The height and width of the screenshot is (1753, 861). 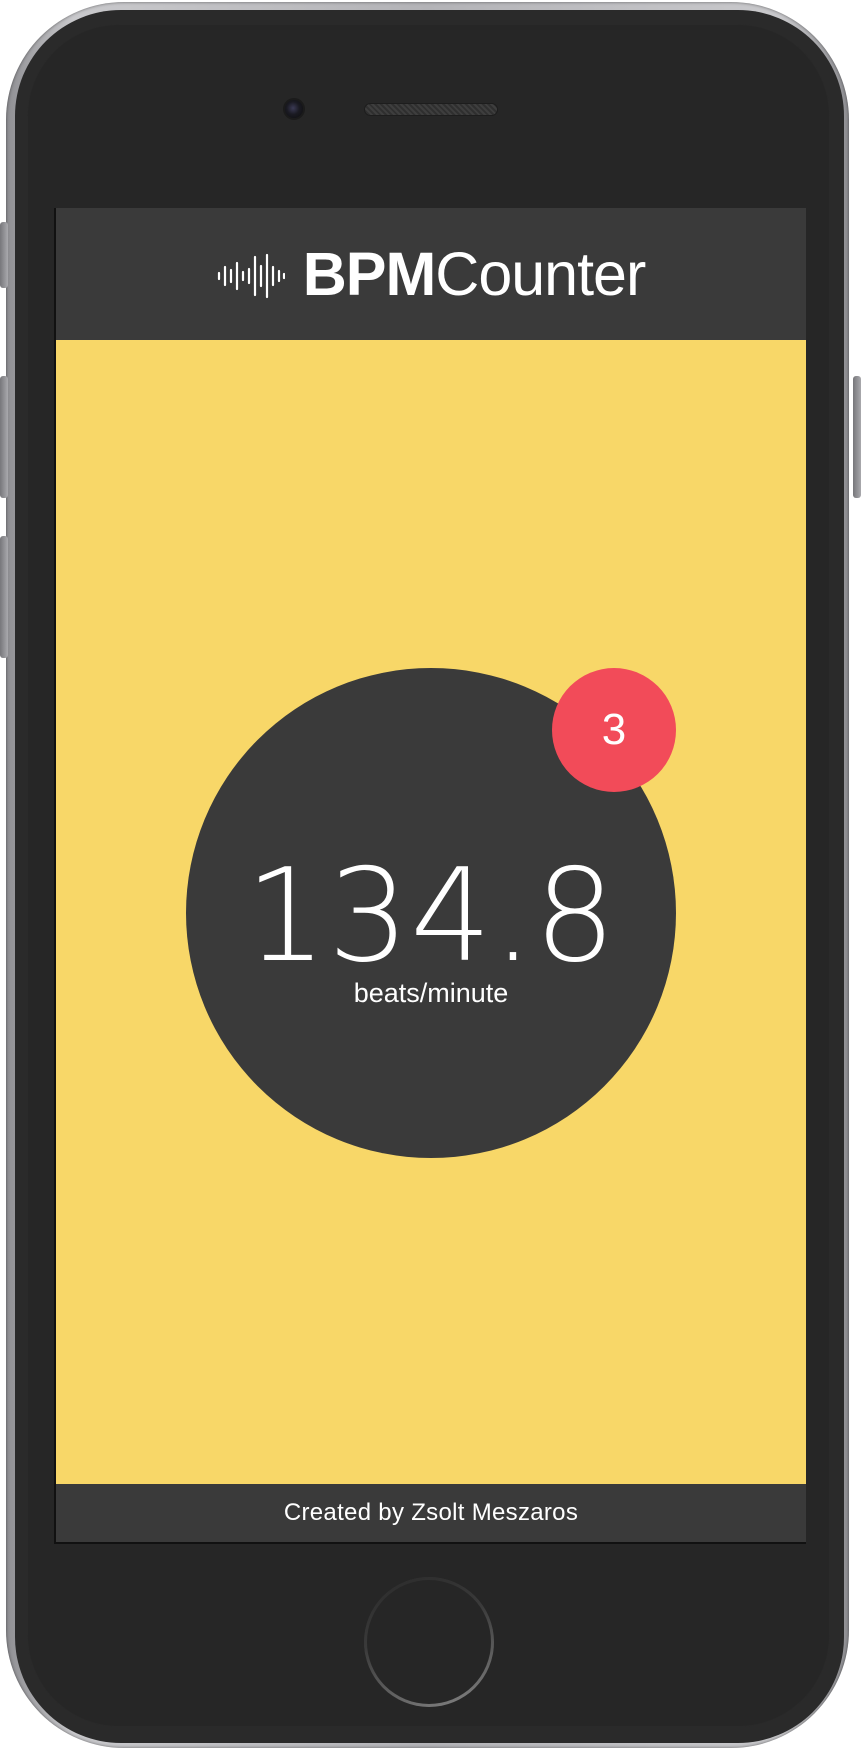 What do you see at coordinates (431, 993) in the screenshot?
I see `bpm-unit-label: beats/minute` at bounding box center [431, 993].